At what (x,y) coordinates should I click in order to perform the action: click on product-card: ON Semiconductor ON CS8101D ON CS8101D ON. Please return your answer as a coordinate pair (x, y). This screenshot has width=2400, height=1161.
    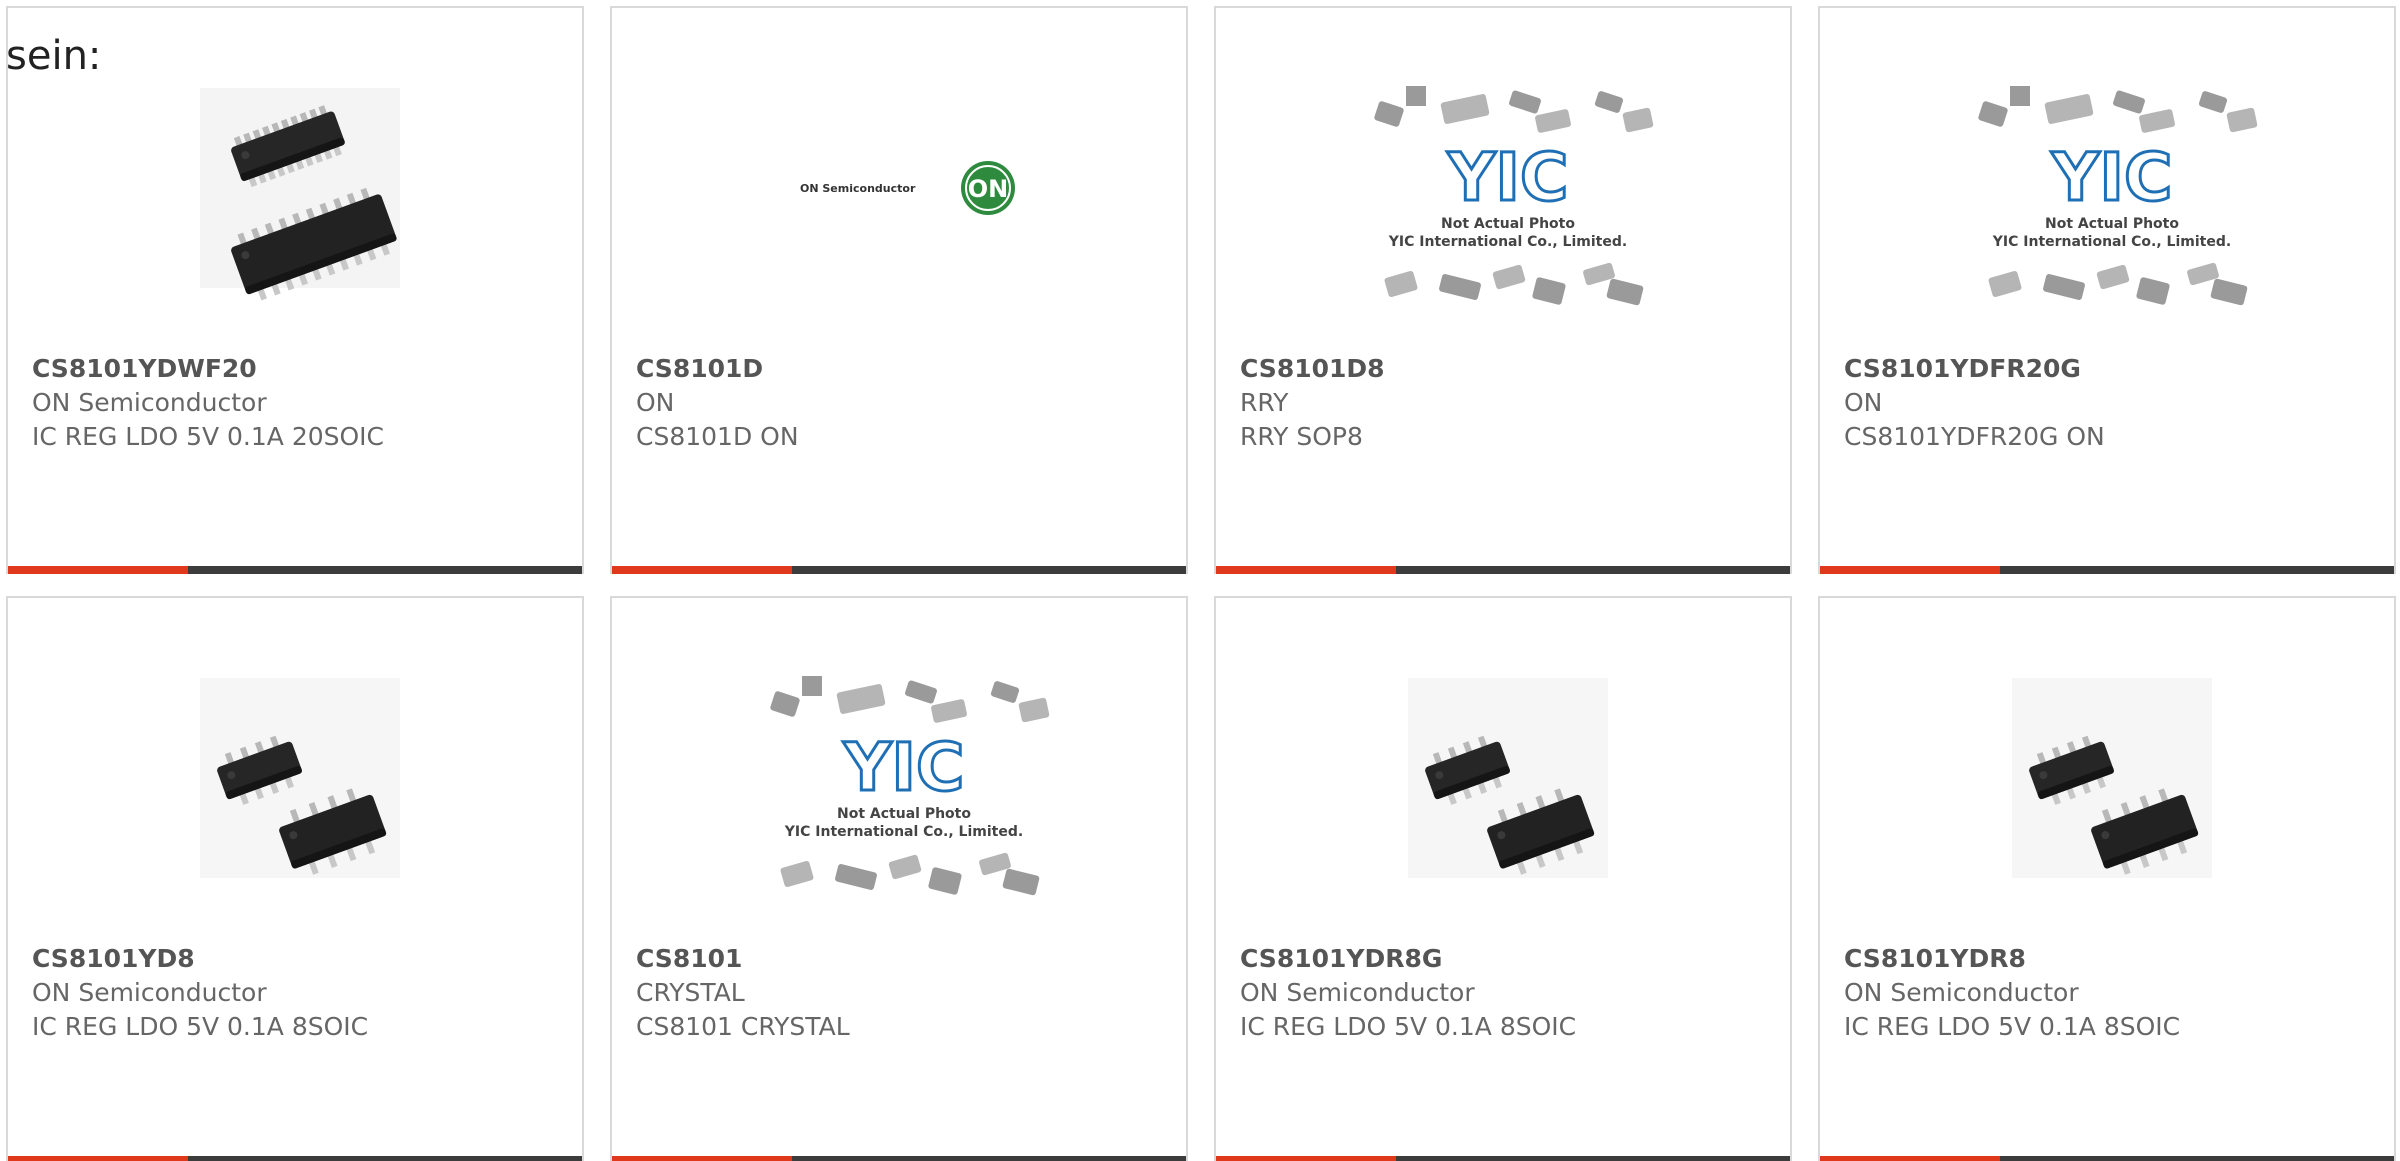
    Looking at the image, I should click on (899, 290).